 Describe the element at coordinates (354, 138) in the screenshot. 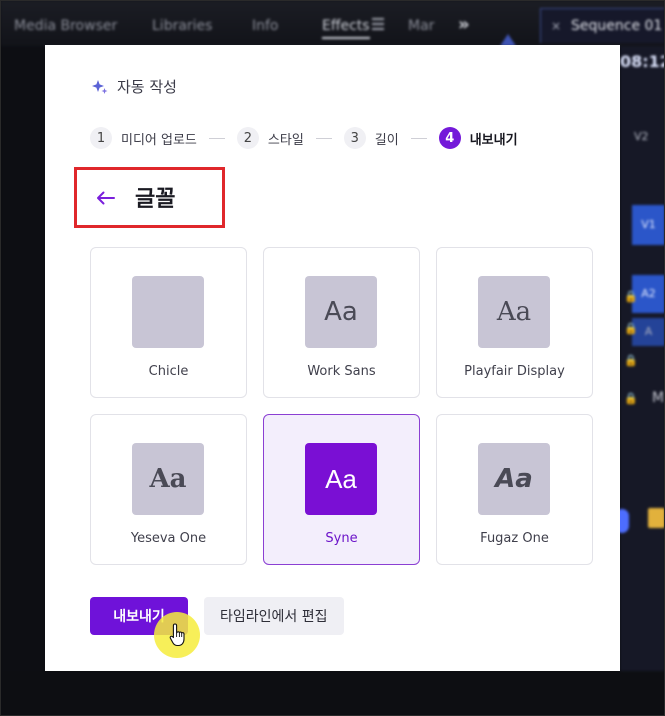

I see `step-number: 3` at that location.